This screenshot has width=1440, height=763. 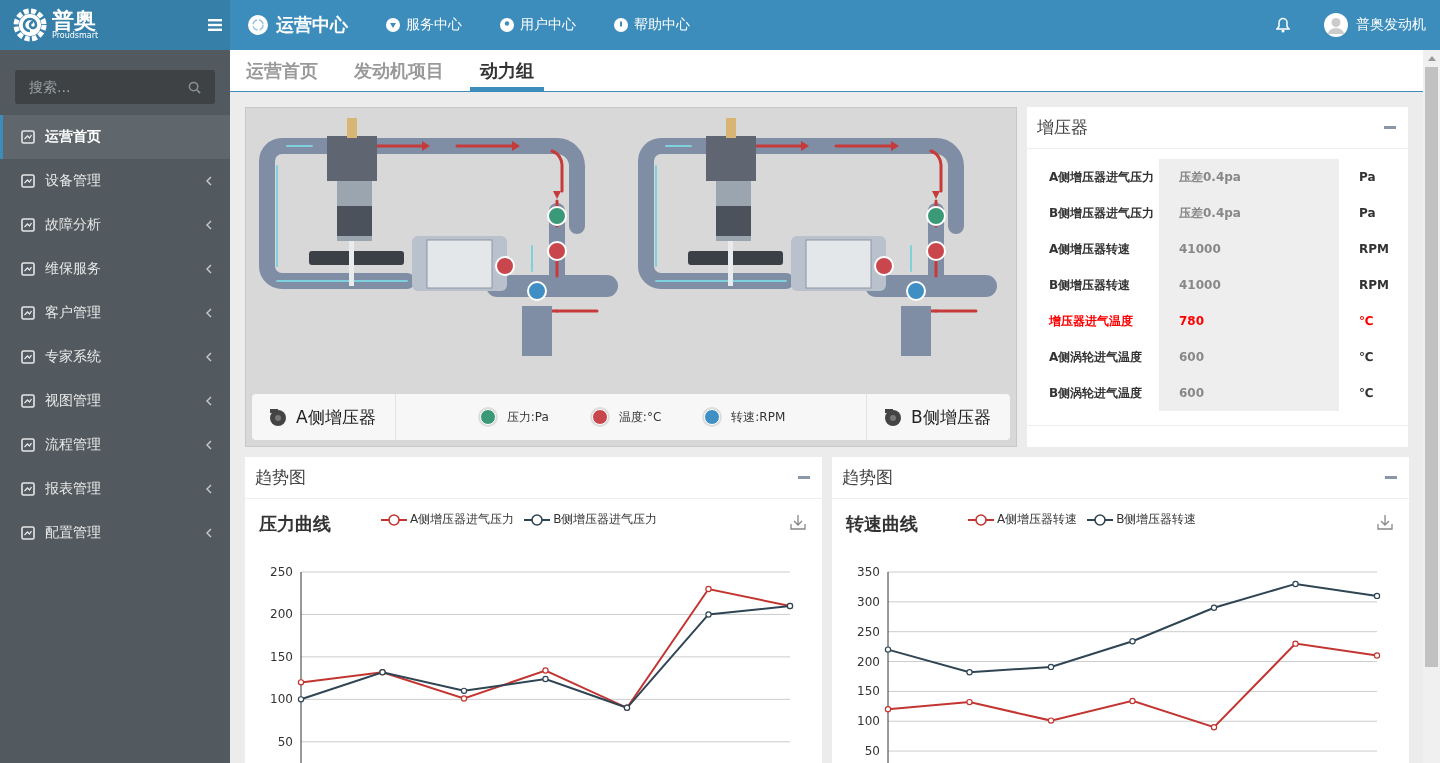 What do you see at coordinates (1090, 285) in the screenshot?
I see `parameter-label: B侧增压器转速` at bounding box center [1090, 285].